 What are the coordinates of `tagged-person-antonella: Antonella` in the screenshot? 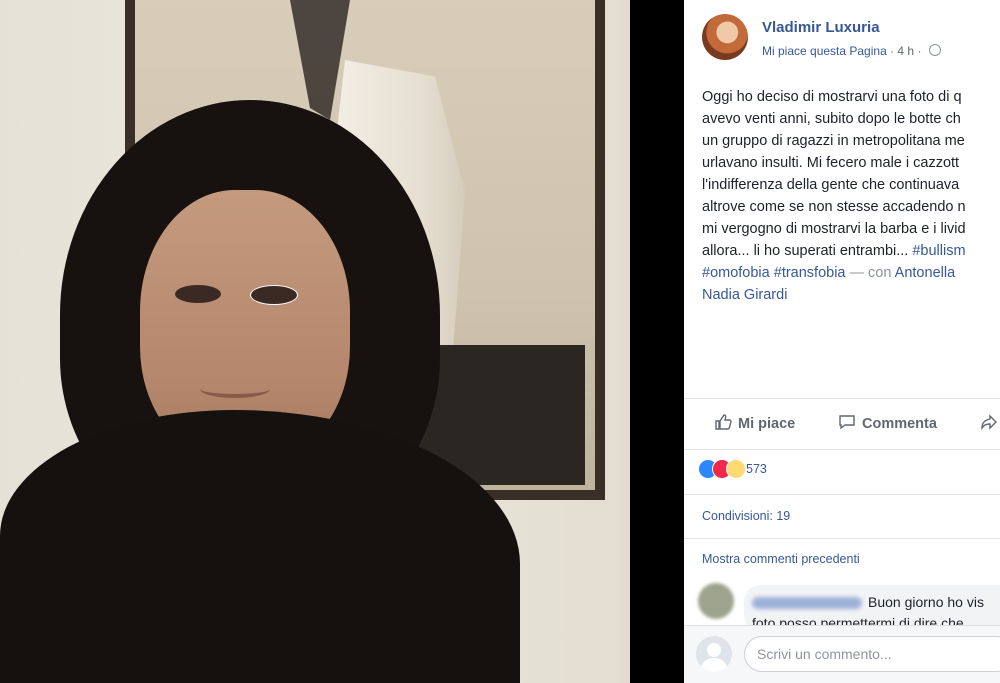 It's located at (925, 273).